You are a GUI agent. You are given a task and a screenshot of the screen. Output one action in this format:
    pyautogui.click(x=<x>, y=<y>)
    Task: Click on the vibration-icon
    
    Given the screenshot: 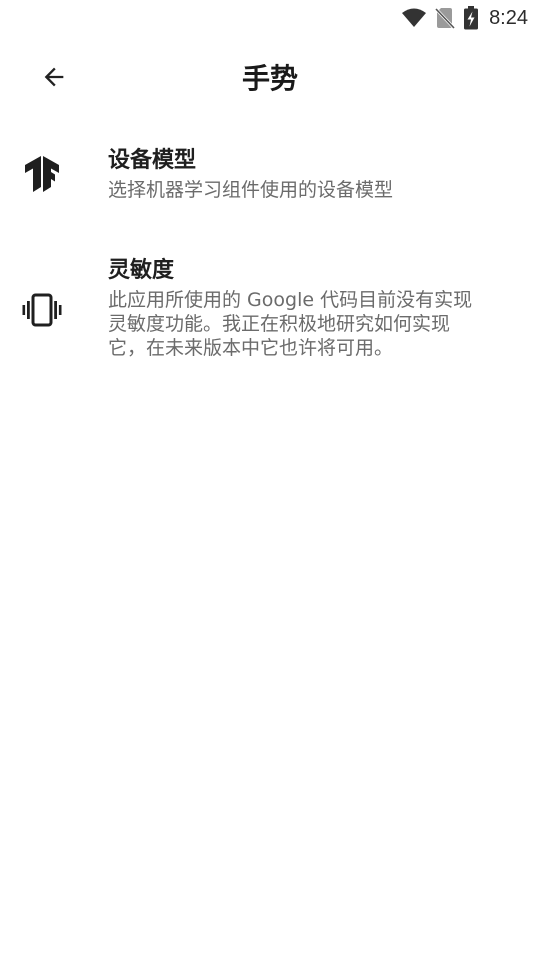 What is the action you would take?
    pyautogui.click(x=42, y=310)
    